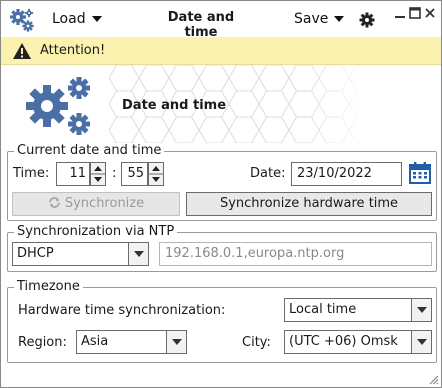 This screenshot has height=388, width=442. What do you see at coordinates (54, 202) in the screenshot?
I see `sync-icon` at bounding box center [54, 202].